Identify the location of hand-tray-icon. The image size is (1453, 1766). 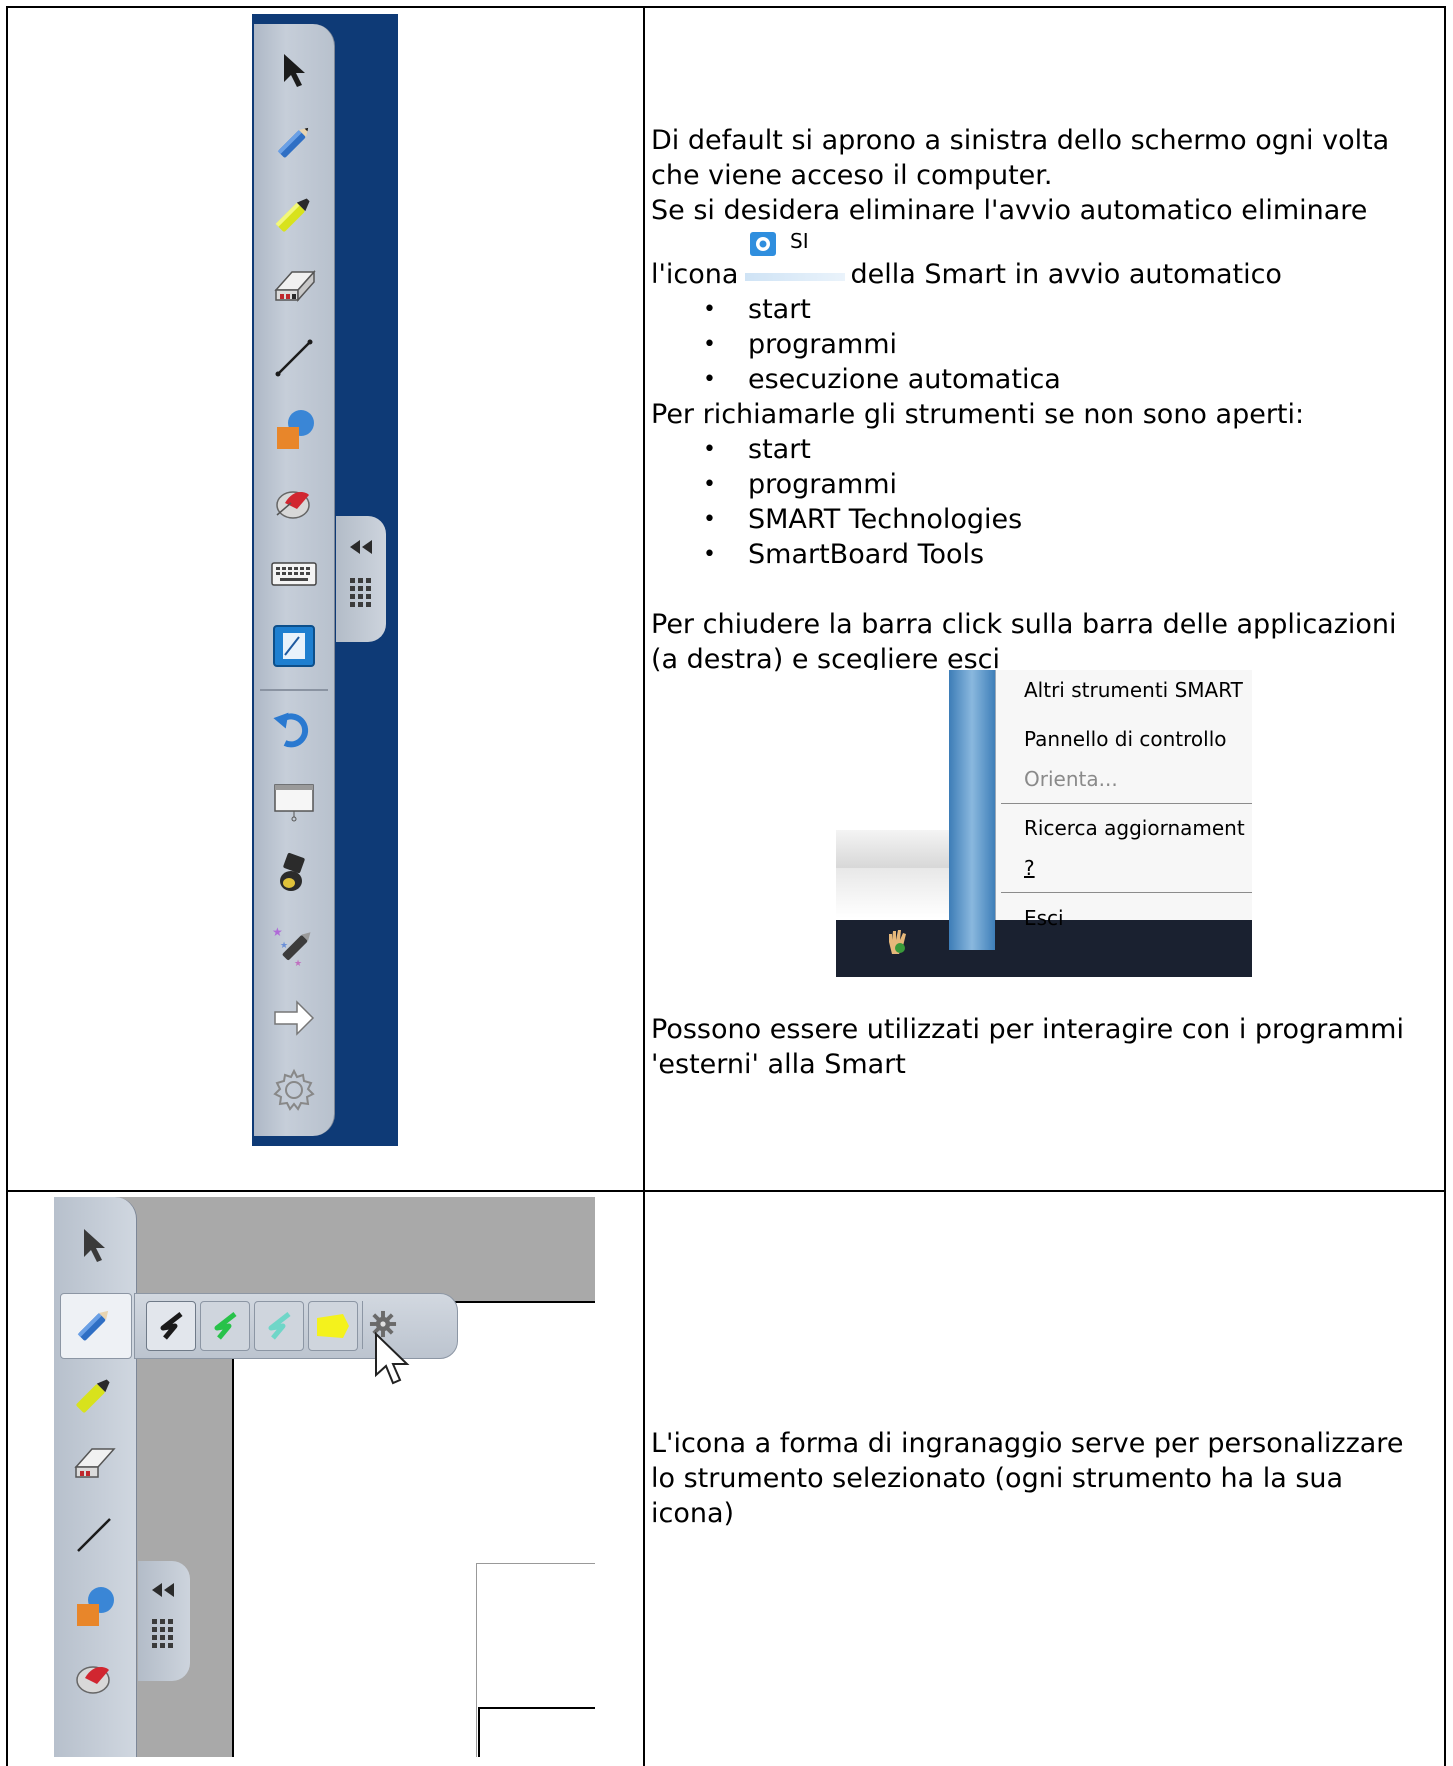
(897, 941).